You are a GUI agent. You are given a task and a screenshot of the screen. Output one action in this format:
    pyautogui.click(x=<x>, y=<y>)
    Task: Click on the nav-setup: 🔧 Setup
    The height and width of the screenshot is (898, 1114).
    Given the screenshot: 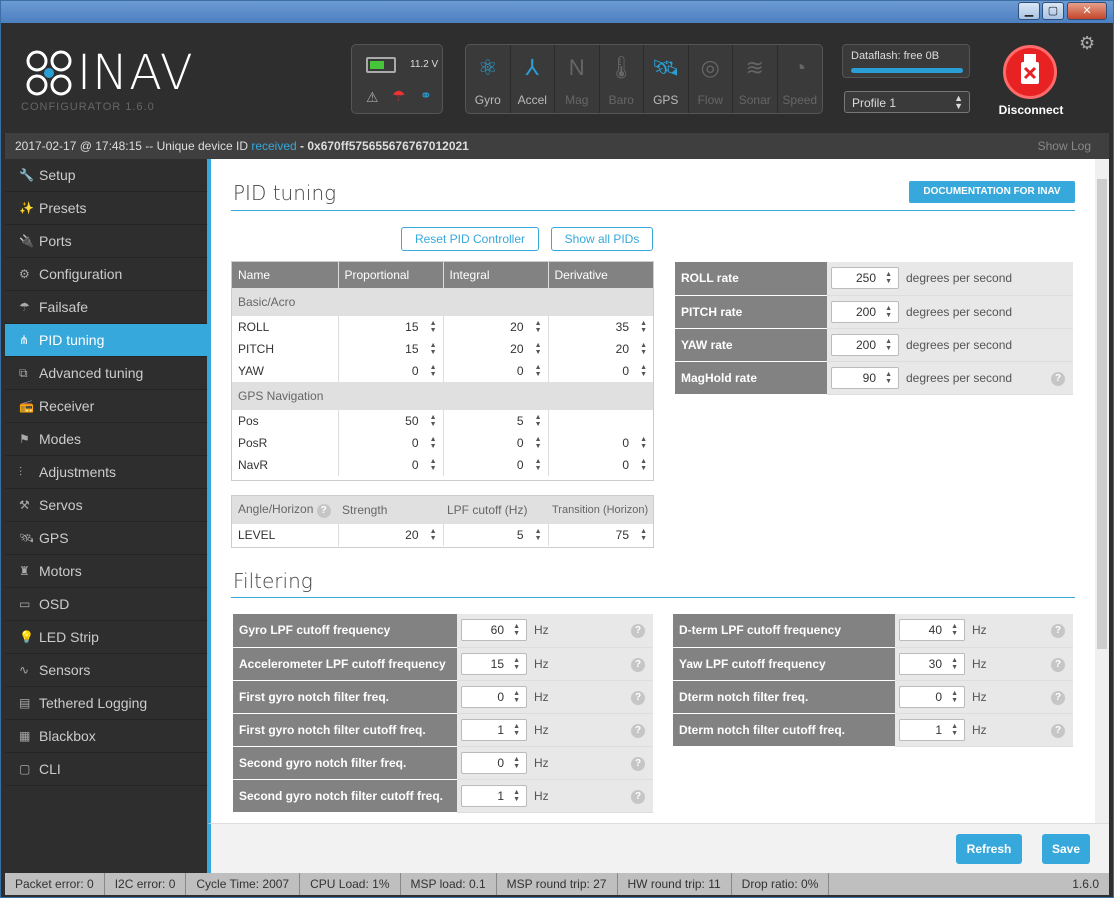 What is the action you would take?
    pyautogui.click(x=106, y=175)
    